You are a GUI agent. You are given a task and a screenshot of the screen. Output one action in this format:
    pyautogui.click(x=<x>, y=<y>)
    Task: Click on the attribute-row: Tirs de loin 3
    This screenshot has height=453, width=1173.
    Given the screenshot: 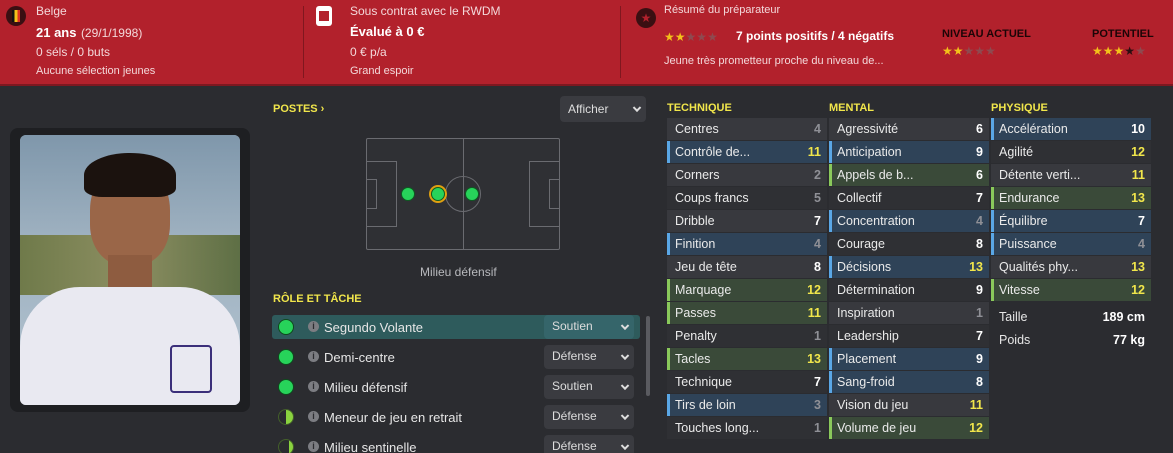 What is the action you would take?
    pyautogui.click(x=747, y=405)
    